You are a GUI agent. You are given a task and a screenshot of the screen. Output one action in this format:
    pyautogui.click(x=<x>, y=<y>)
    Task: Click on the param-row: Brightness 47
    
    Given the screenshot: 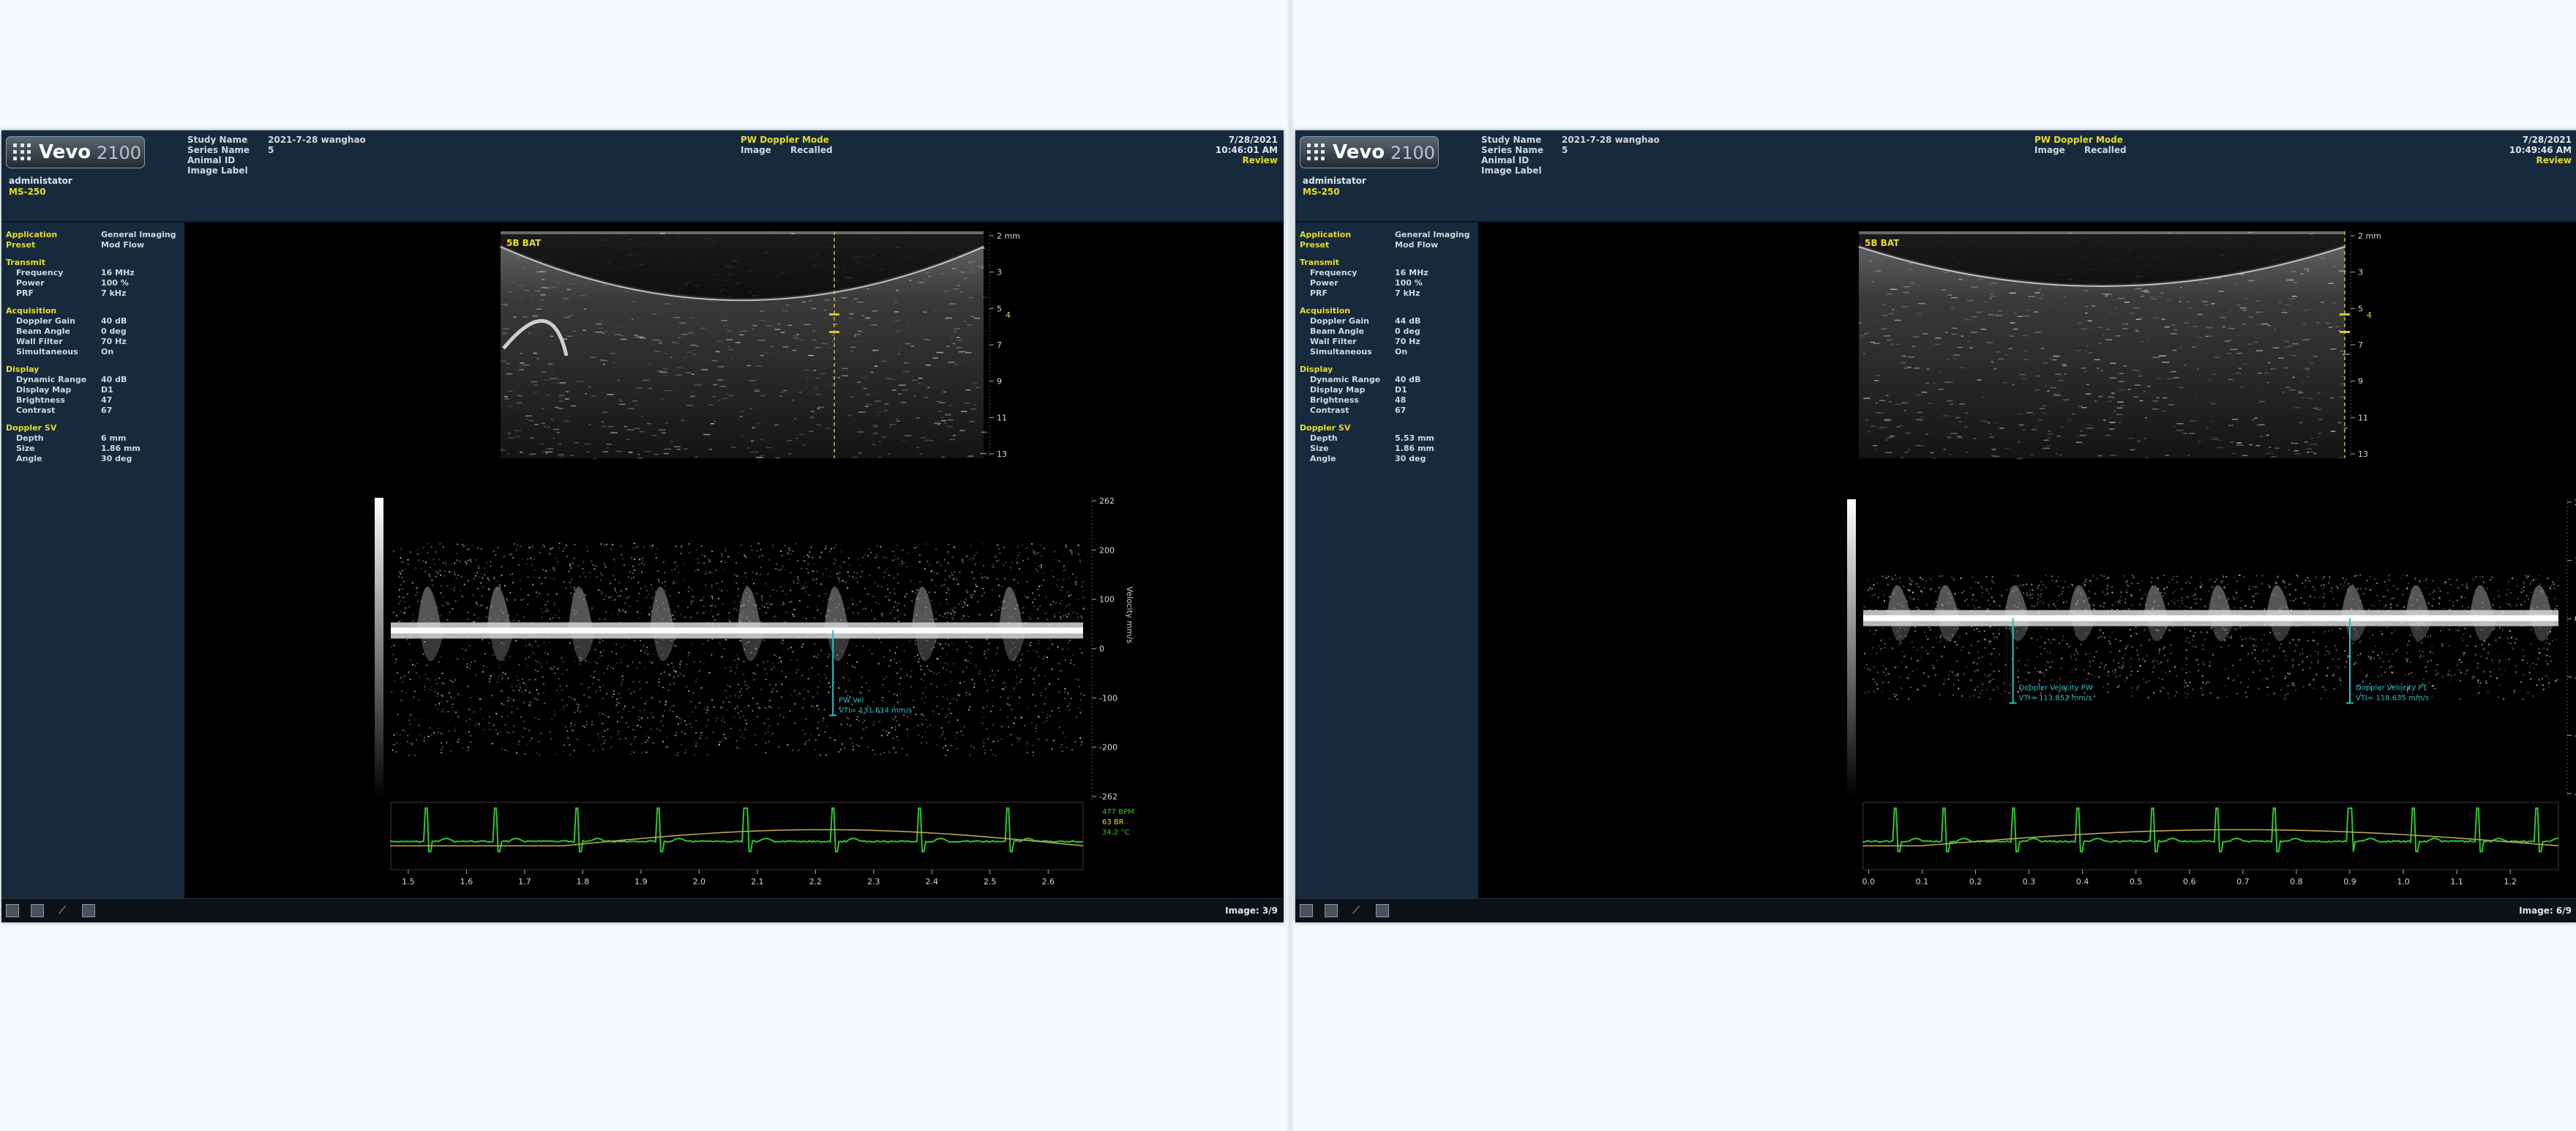 What is the action you would take?
    pyautogui.click(x=92, y=400)
    